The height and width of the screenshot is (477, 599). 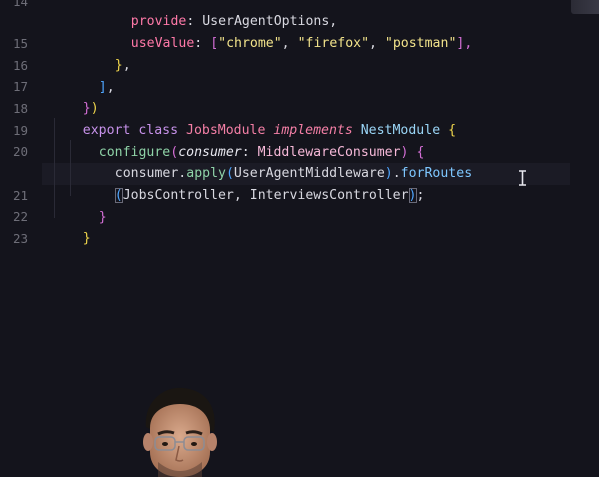 What do you see at coordinates (20, 86) in the screenshot?
I see `line-number: 17` at bounding box center [20, 86].